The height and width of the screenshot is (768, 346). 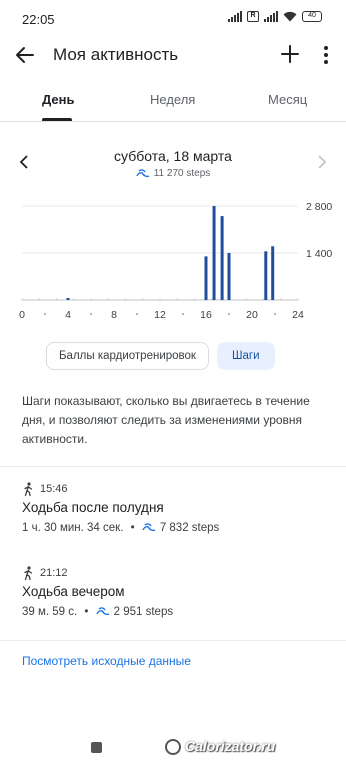 I want to click on app-bar: Моя активность, so click(x=173, y=56).